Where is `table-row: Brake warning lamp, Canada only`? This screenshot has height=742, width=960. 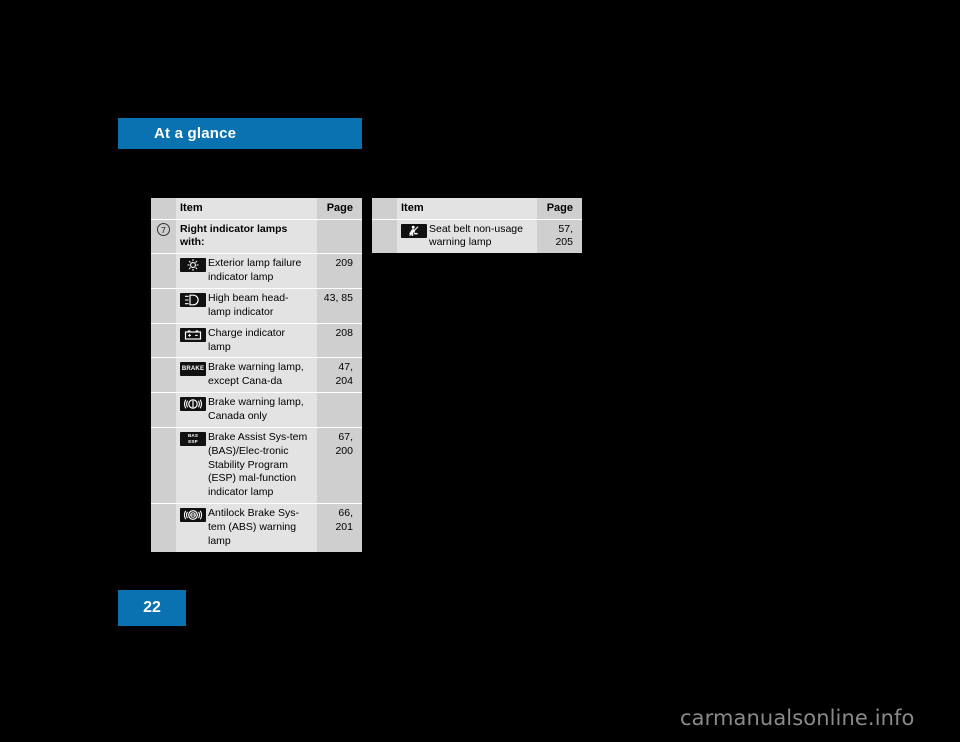
table-row: Brake warning lamp, Canada only is located at coordinates (256, 410).